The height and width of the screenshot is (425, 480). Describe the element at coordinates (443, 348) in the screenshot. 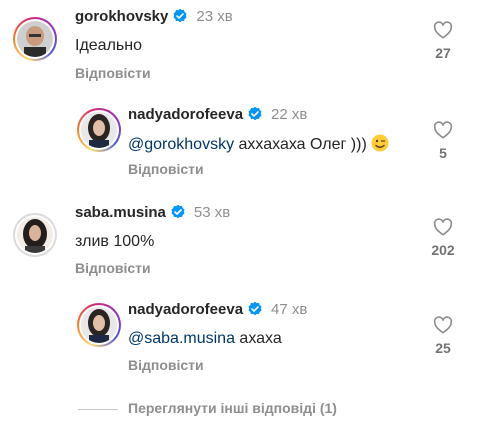

I see `like-count: 25` at that location.